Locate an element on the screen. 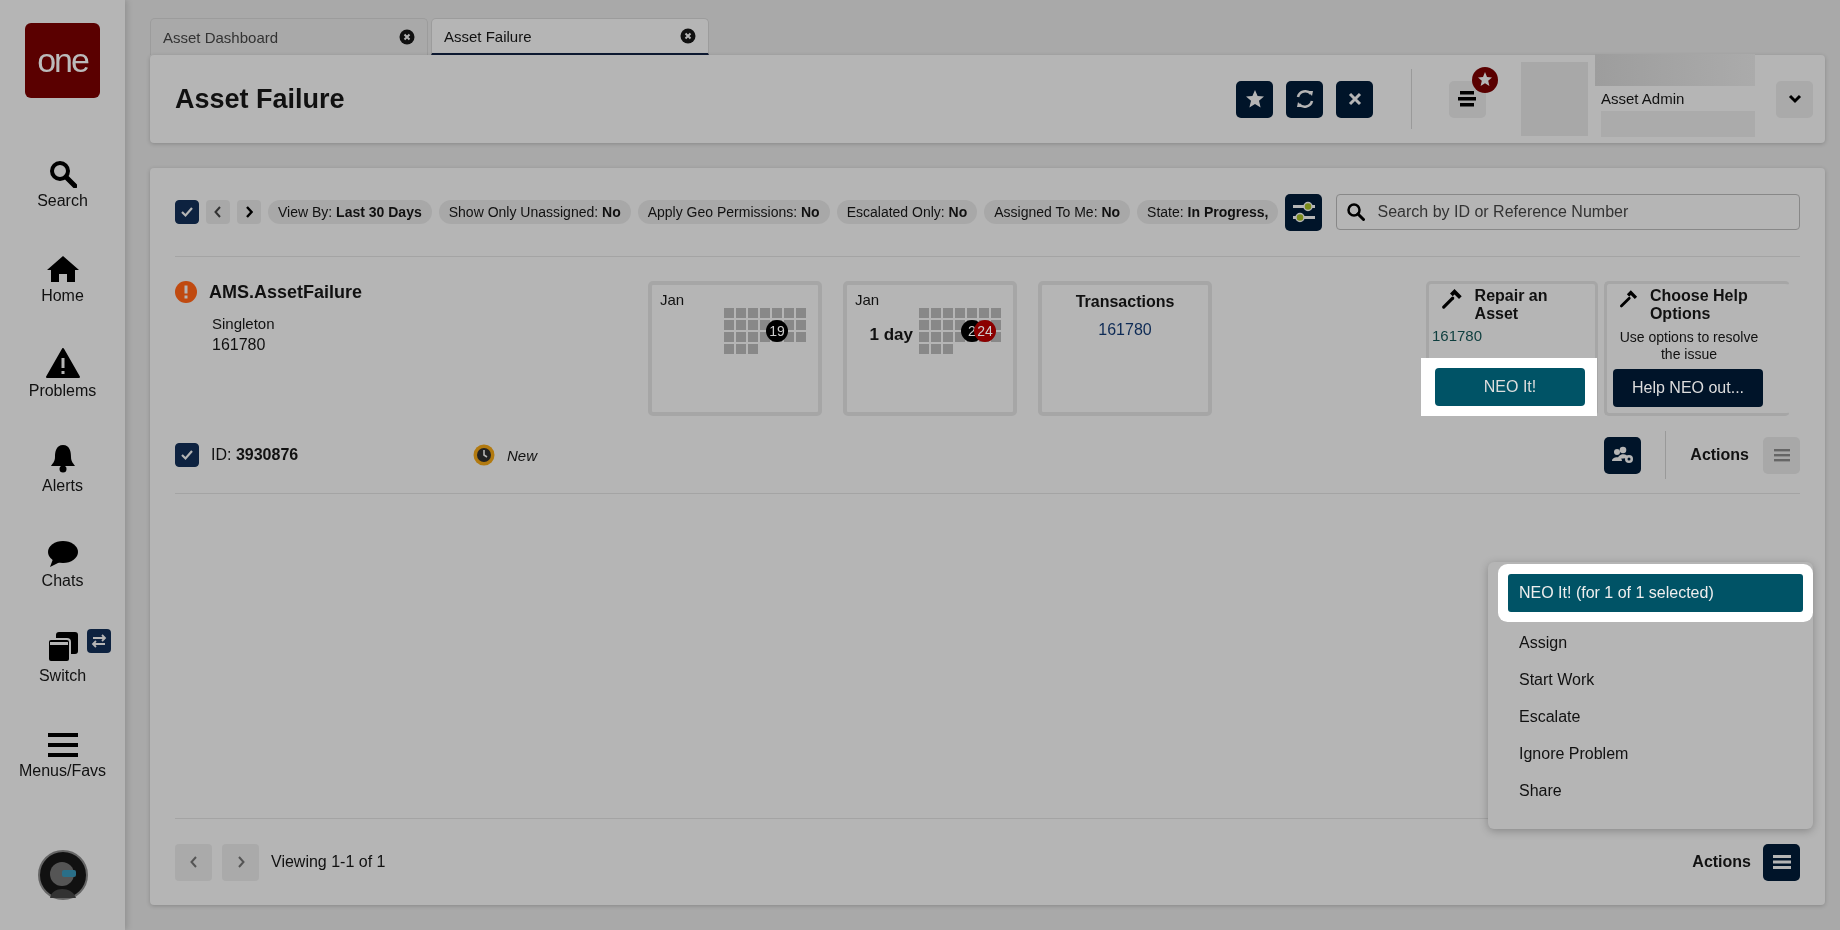  tab: Asset Failure is located at coordinates (570, 36).